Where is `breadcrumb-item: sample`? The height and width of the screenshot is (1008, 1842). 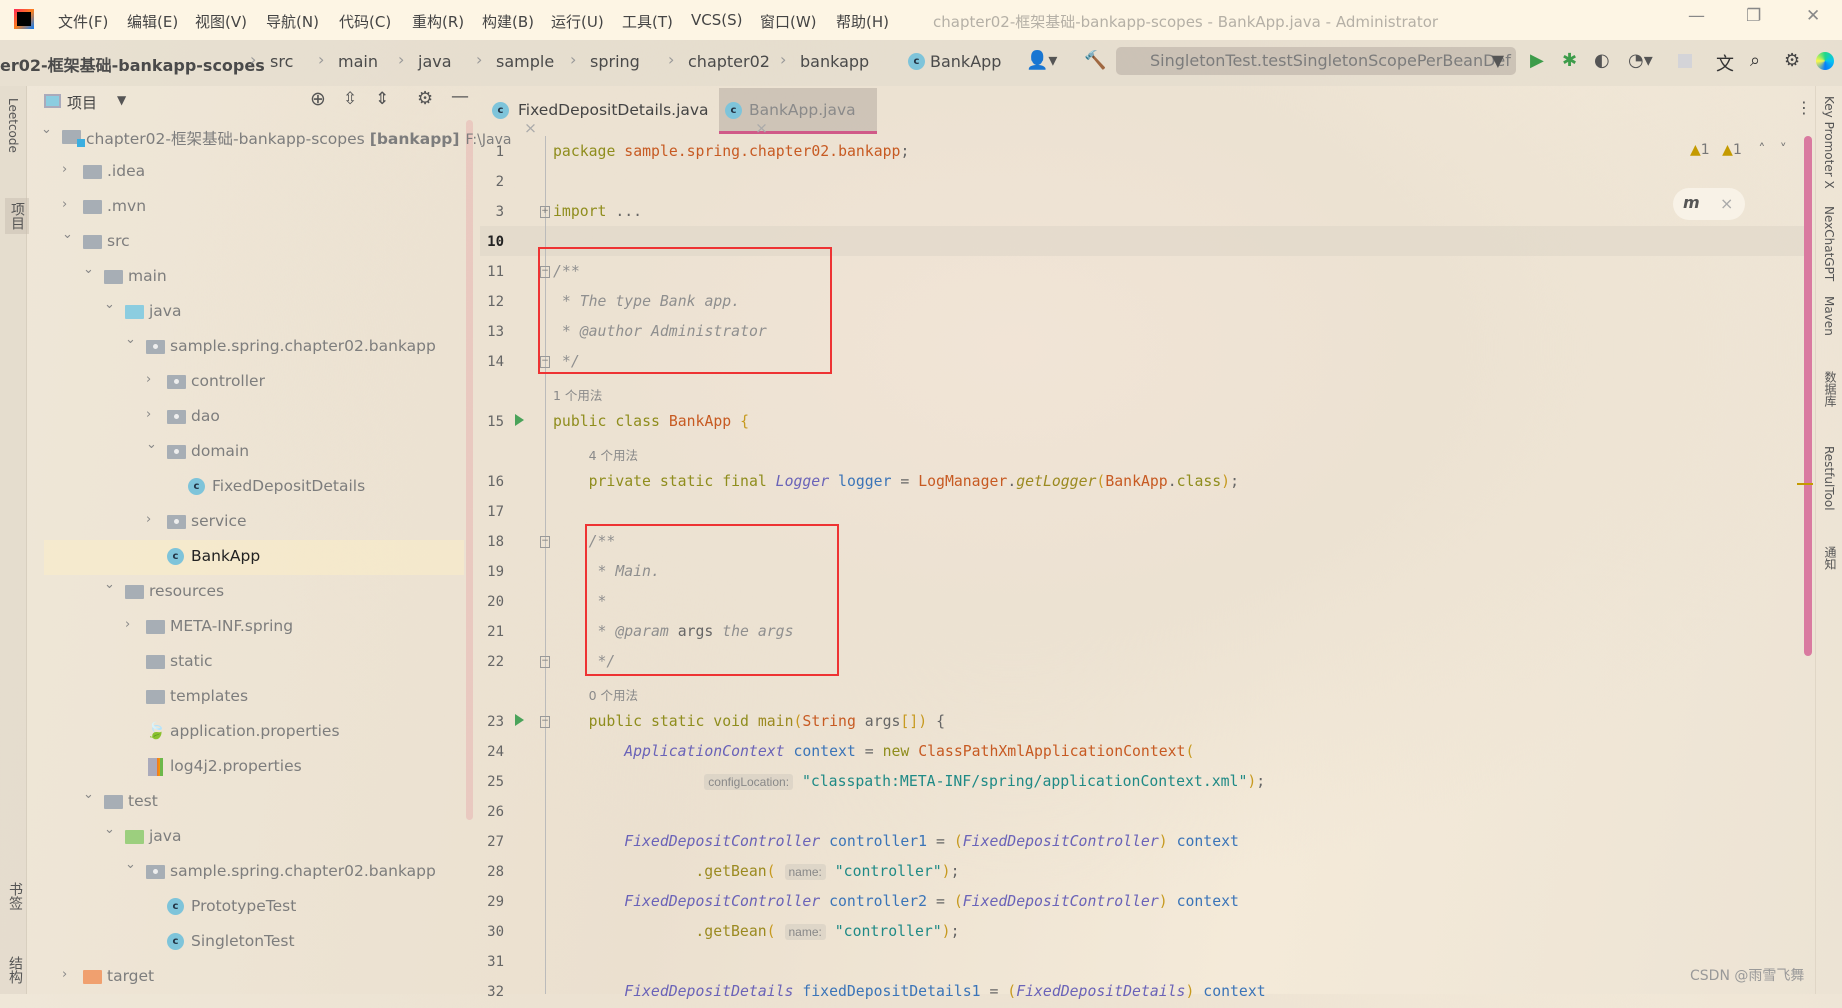 breadcrumb-item: sample is located at coordinates (525, 61).